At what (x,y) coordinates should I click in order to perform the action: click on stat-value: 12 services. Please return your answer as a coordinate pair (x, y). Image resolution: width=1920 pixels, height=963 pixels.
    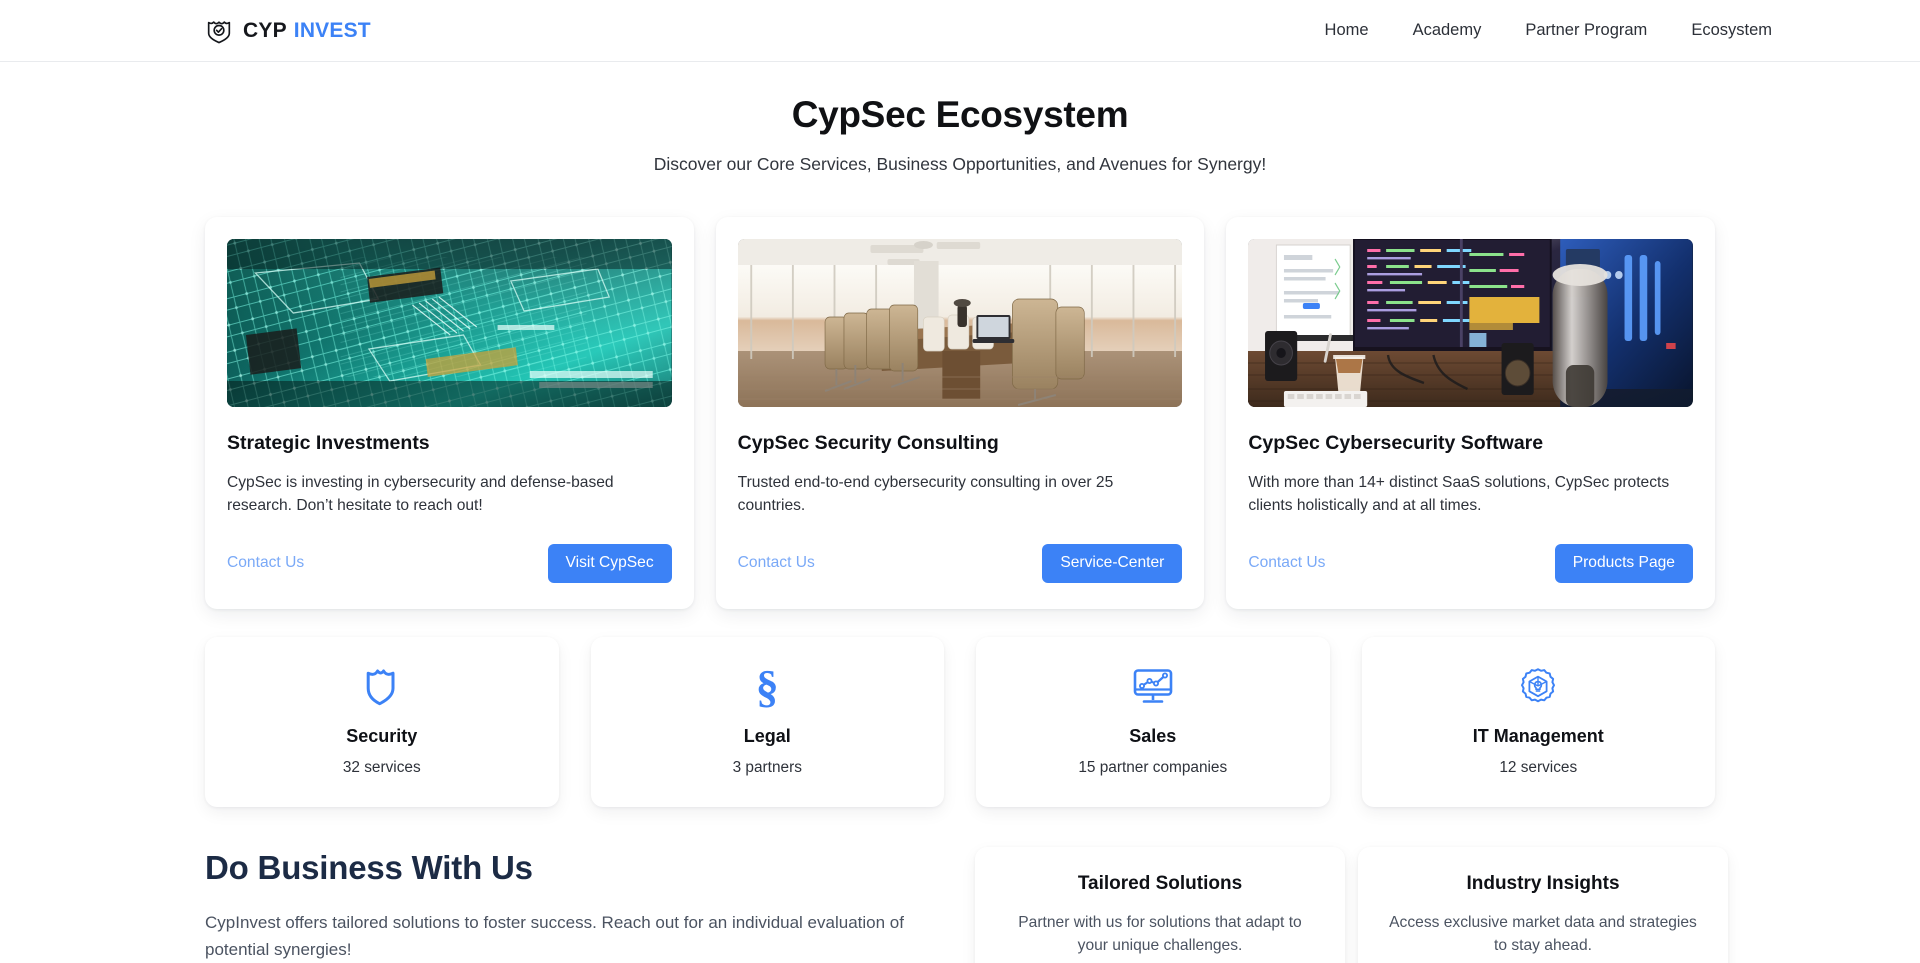
    Looking at the image, I should click on (1538, 767).